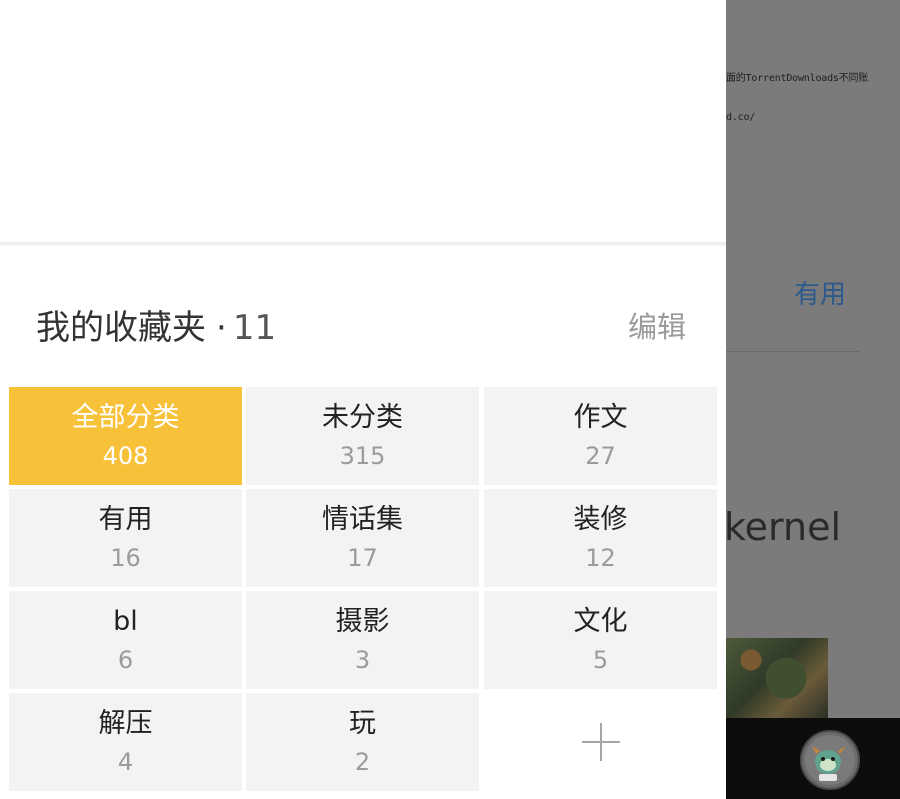 The image size is (900, 799). I want to click on category-useful: 有用 16, so click(125, 538).